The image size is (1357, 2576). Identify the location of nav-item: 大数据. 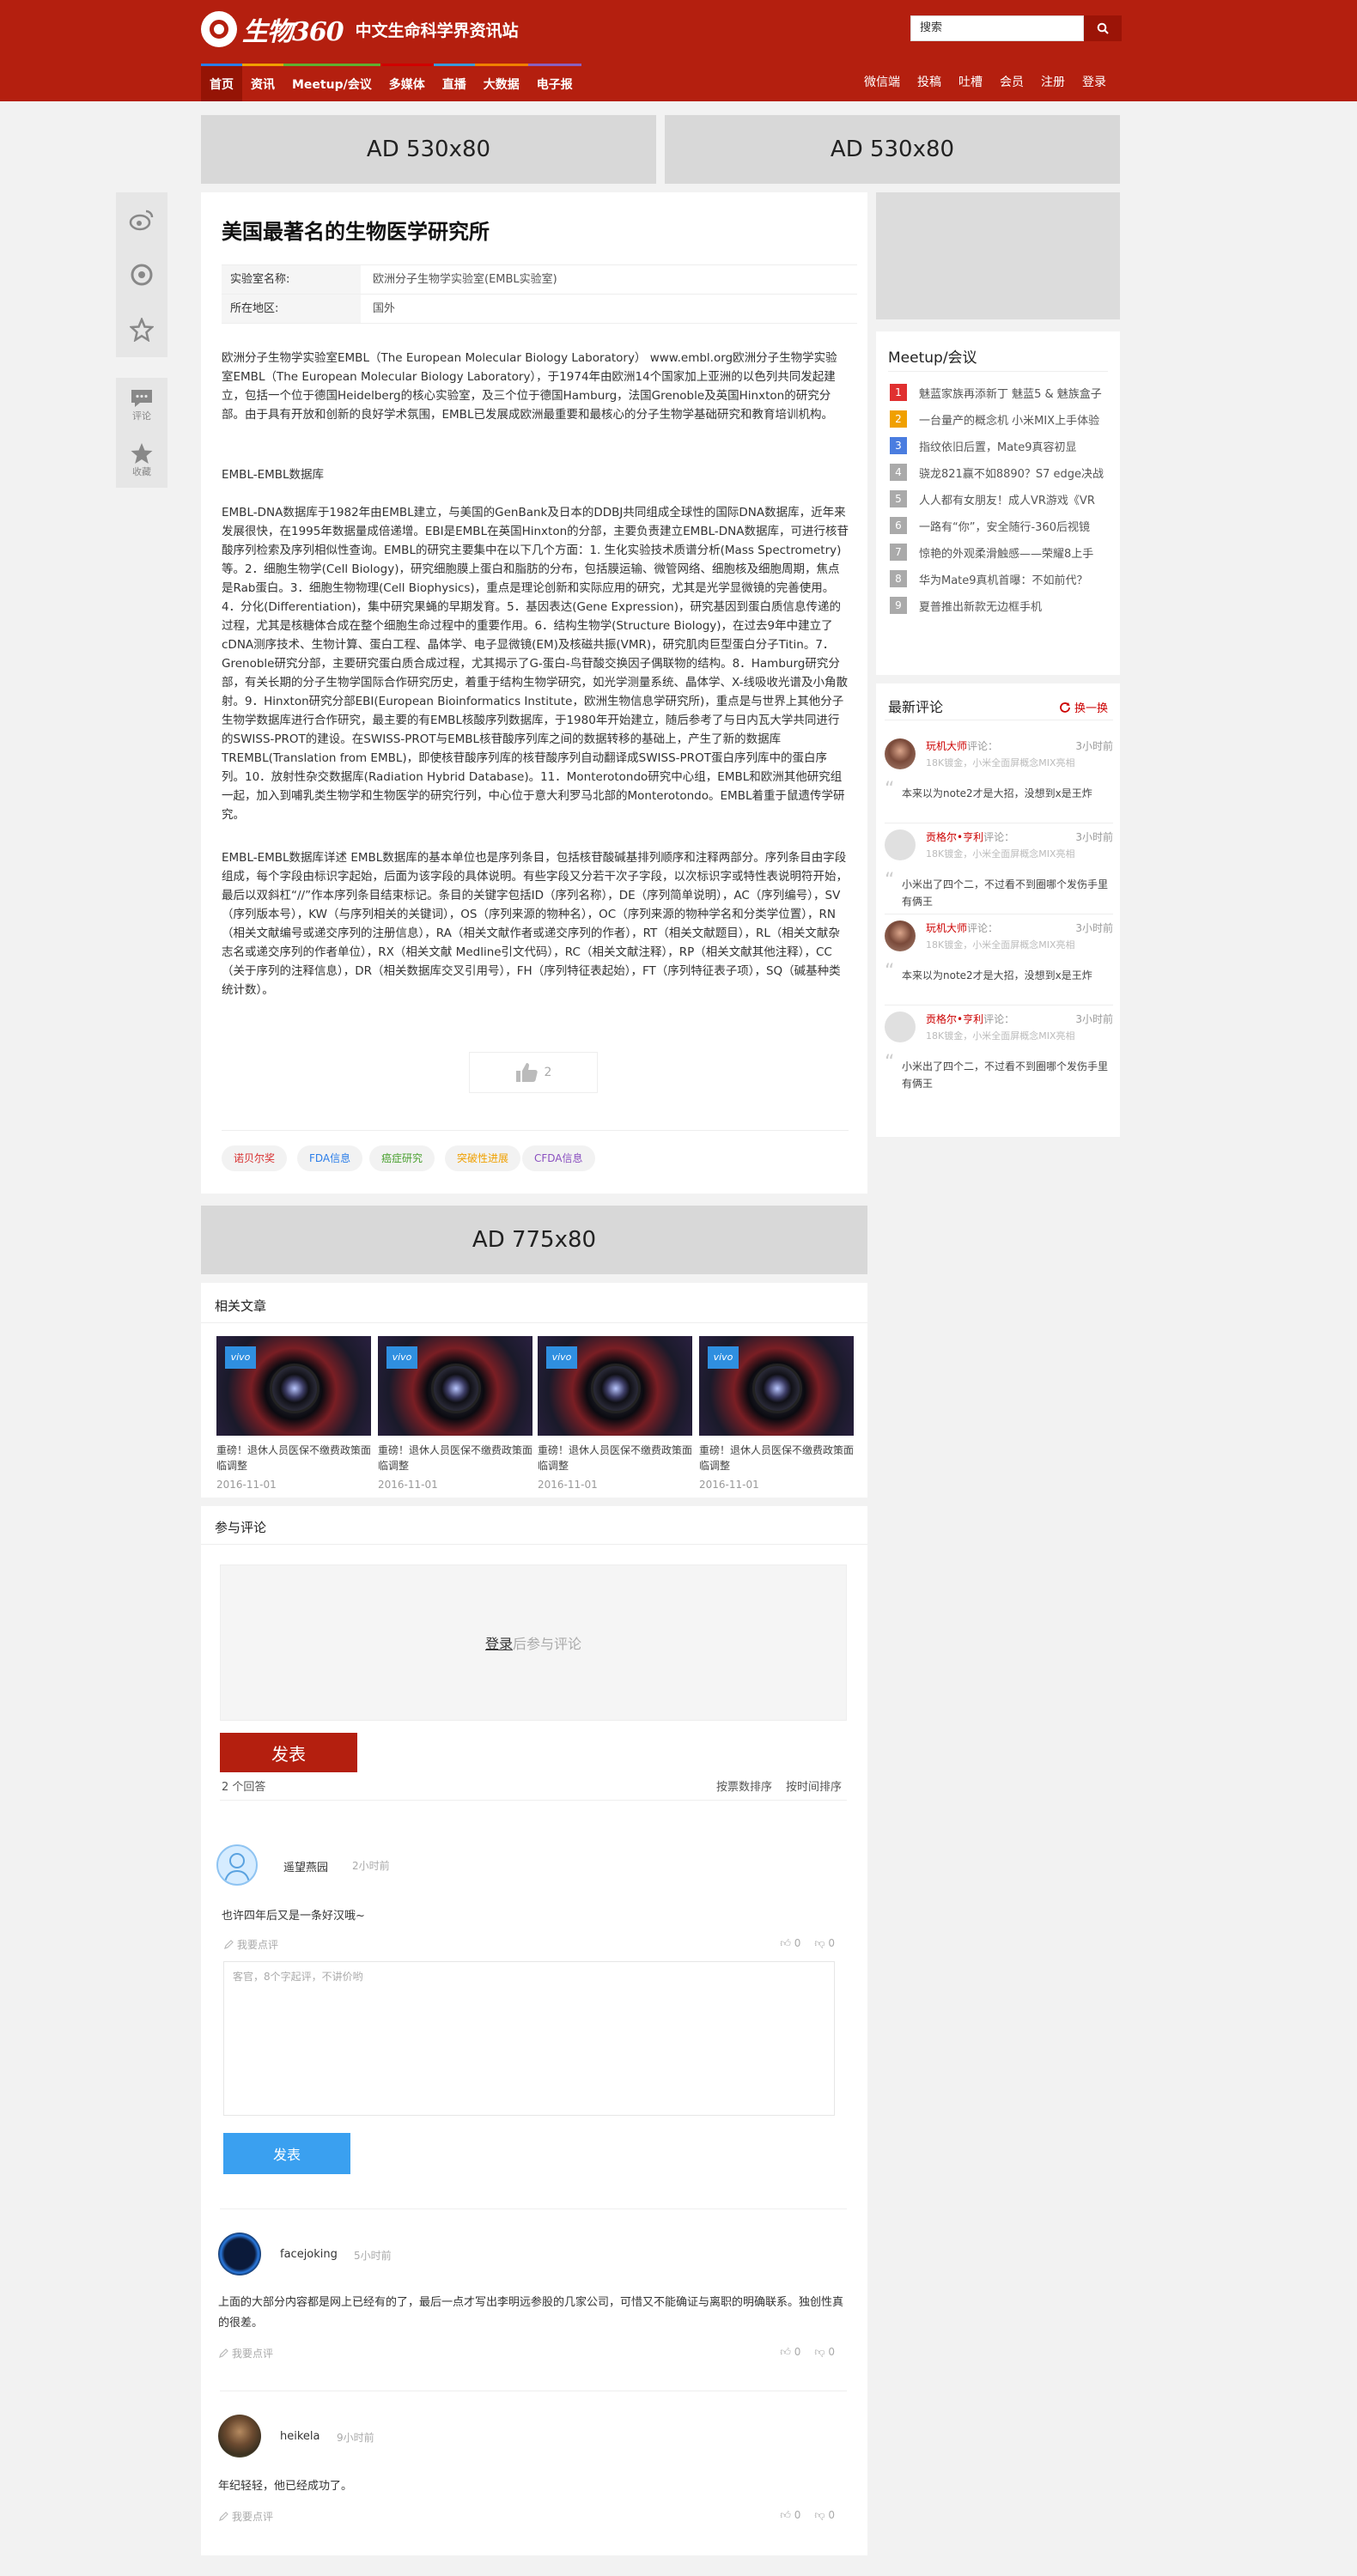
(501, 82).